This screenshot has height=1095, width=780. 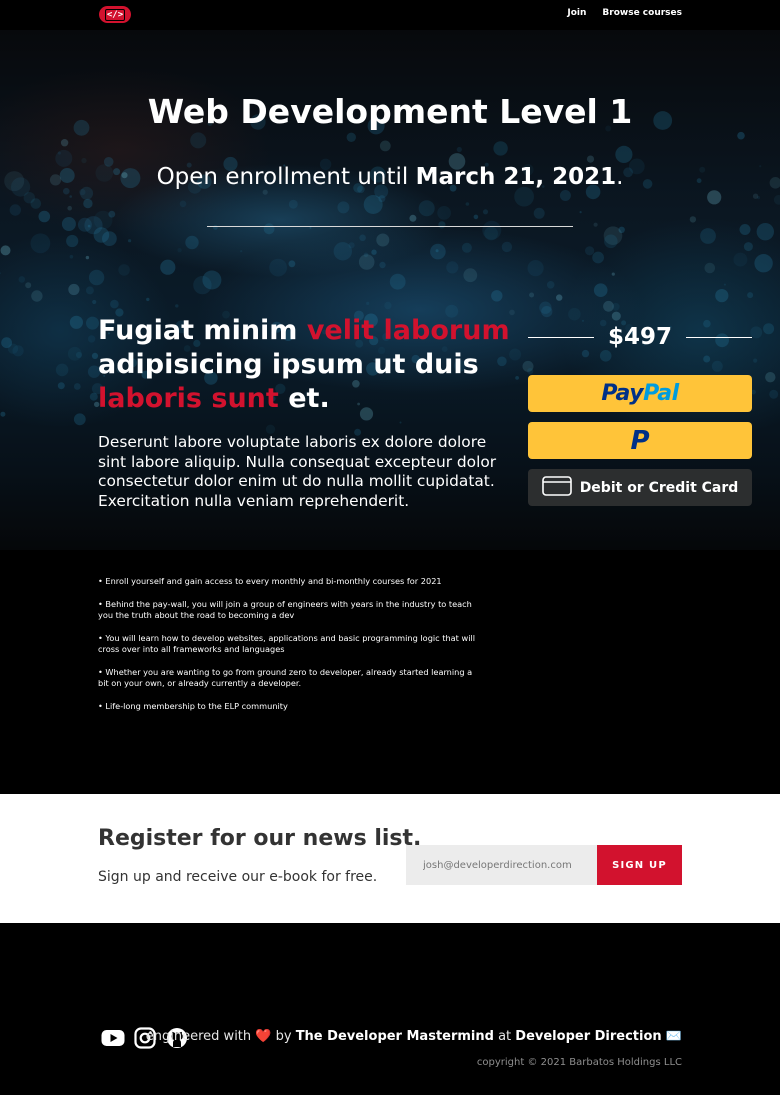 I want to click on youtube-icon, so click(x=113, y=1038).